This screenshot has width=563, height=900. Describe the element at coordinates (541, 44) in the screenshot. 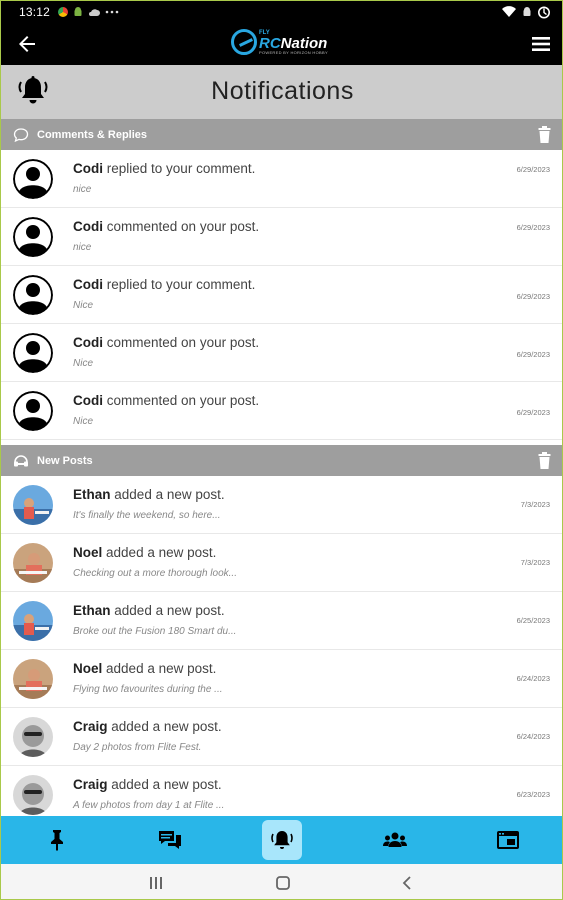

I see `hamburger-menu-icon` at that location.